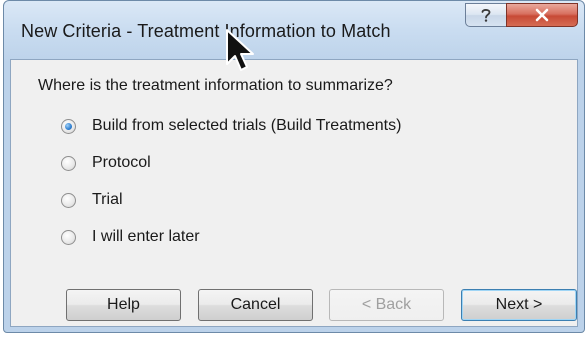  I want to click on option-label: I will enter later, so click(146, 236).